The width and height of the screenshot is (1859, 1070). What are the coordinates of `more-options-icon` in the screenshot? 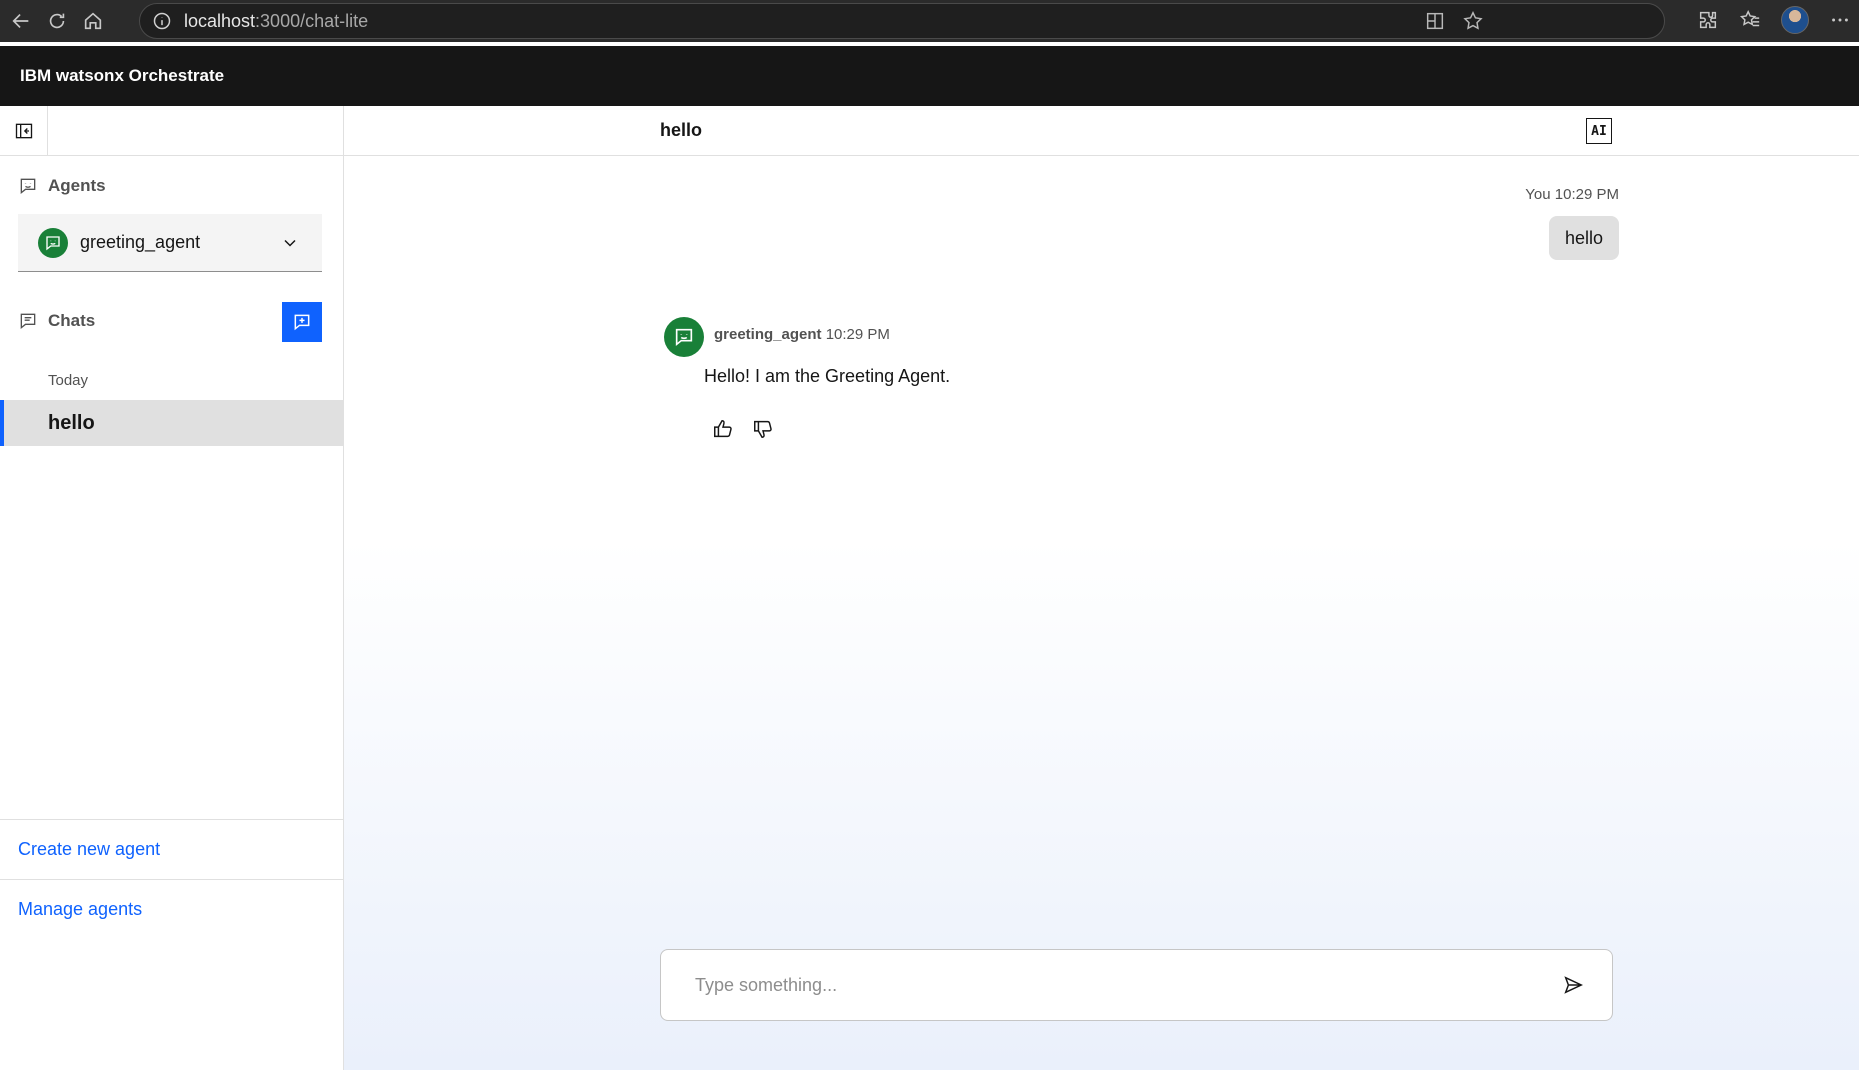 It's located at (1840, 20).